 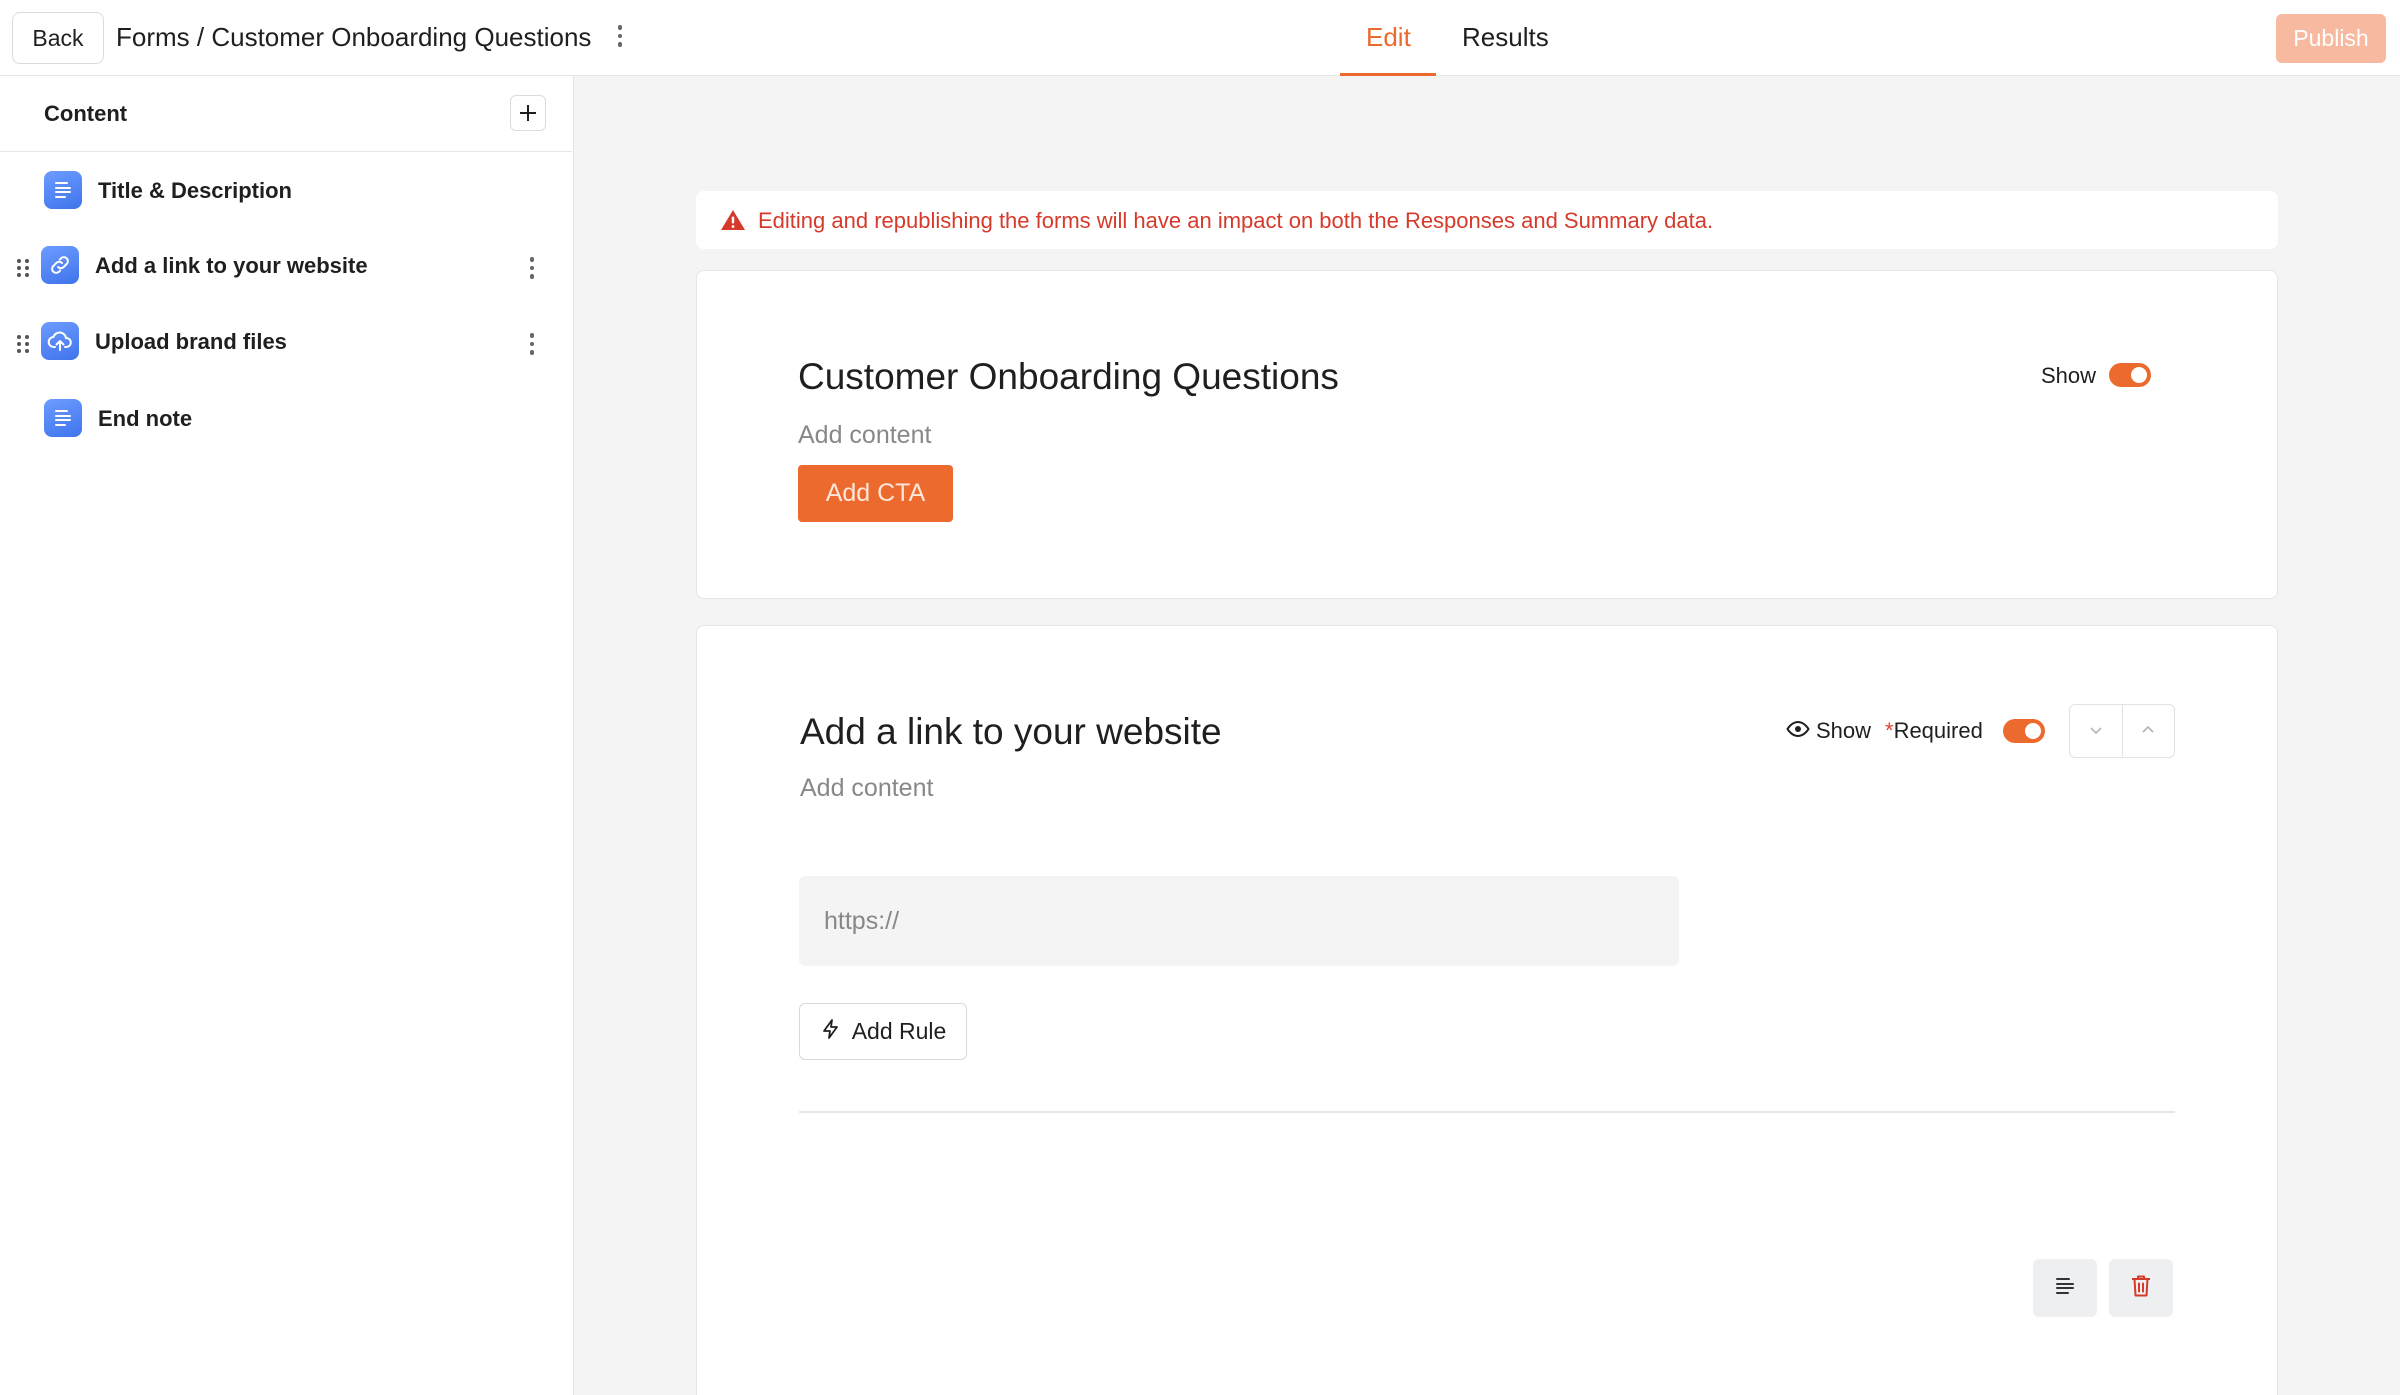 What do you see at coordinates (1487, 1112) in the screenshot?
I see `card-divider` at bounding box center [1487, 1112].